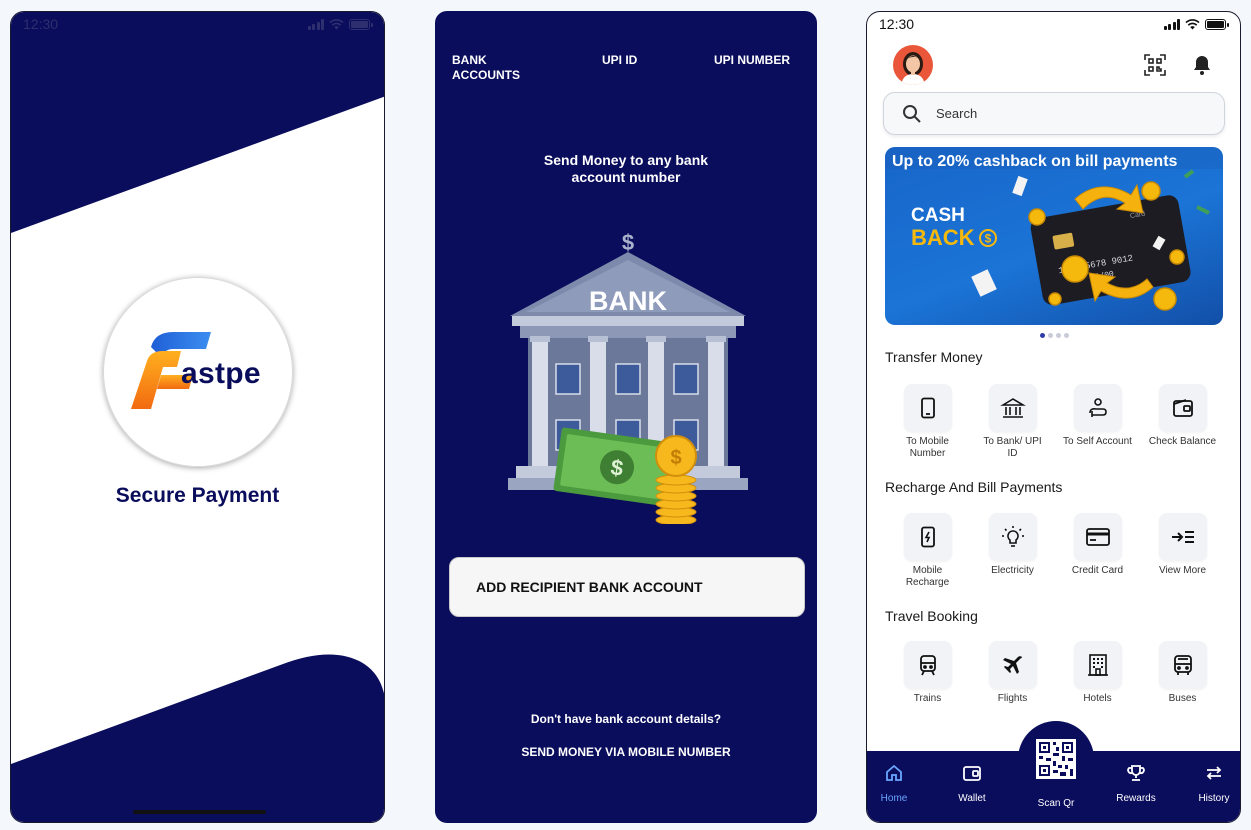 This screenshot has width=1251, height=830. I want to click on signal-icon, so click(315, 24).